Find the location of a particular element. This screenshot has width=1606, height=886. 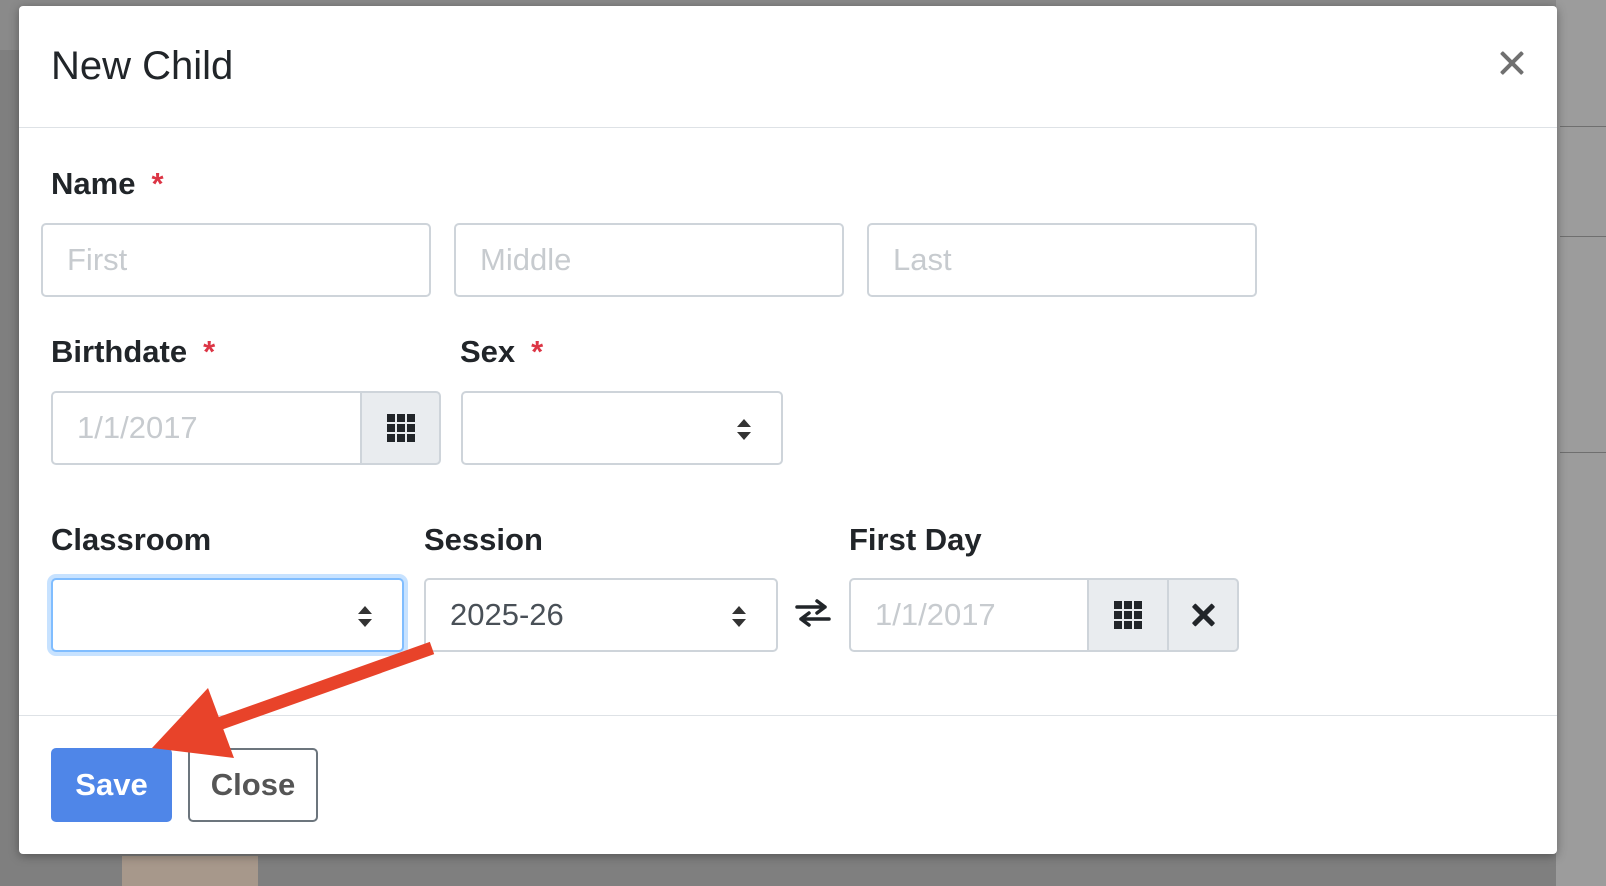

first-day-input is located at coordinates (969, 615).